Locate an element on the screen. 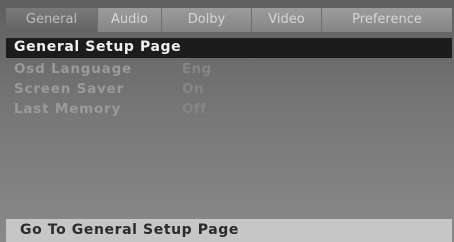 This screenshot has width=454, height=242. setting-last-memory: Last Memory Off is located at coordinates (229, 110).